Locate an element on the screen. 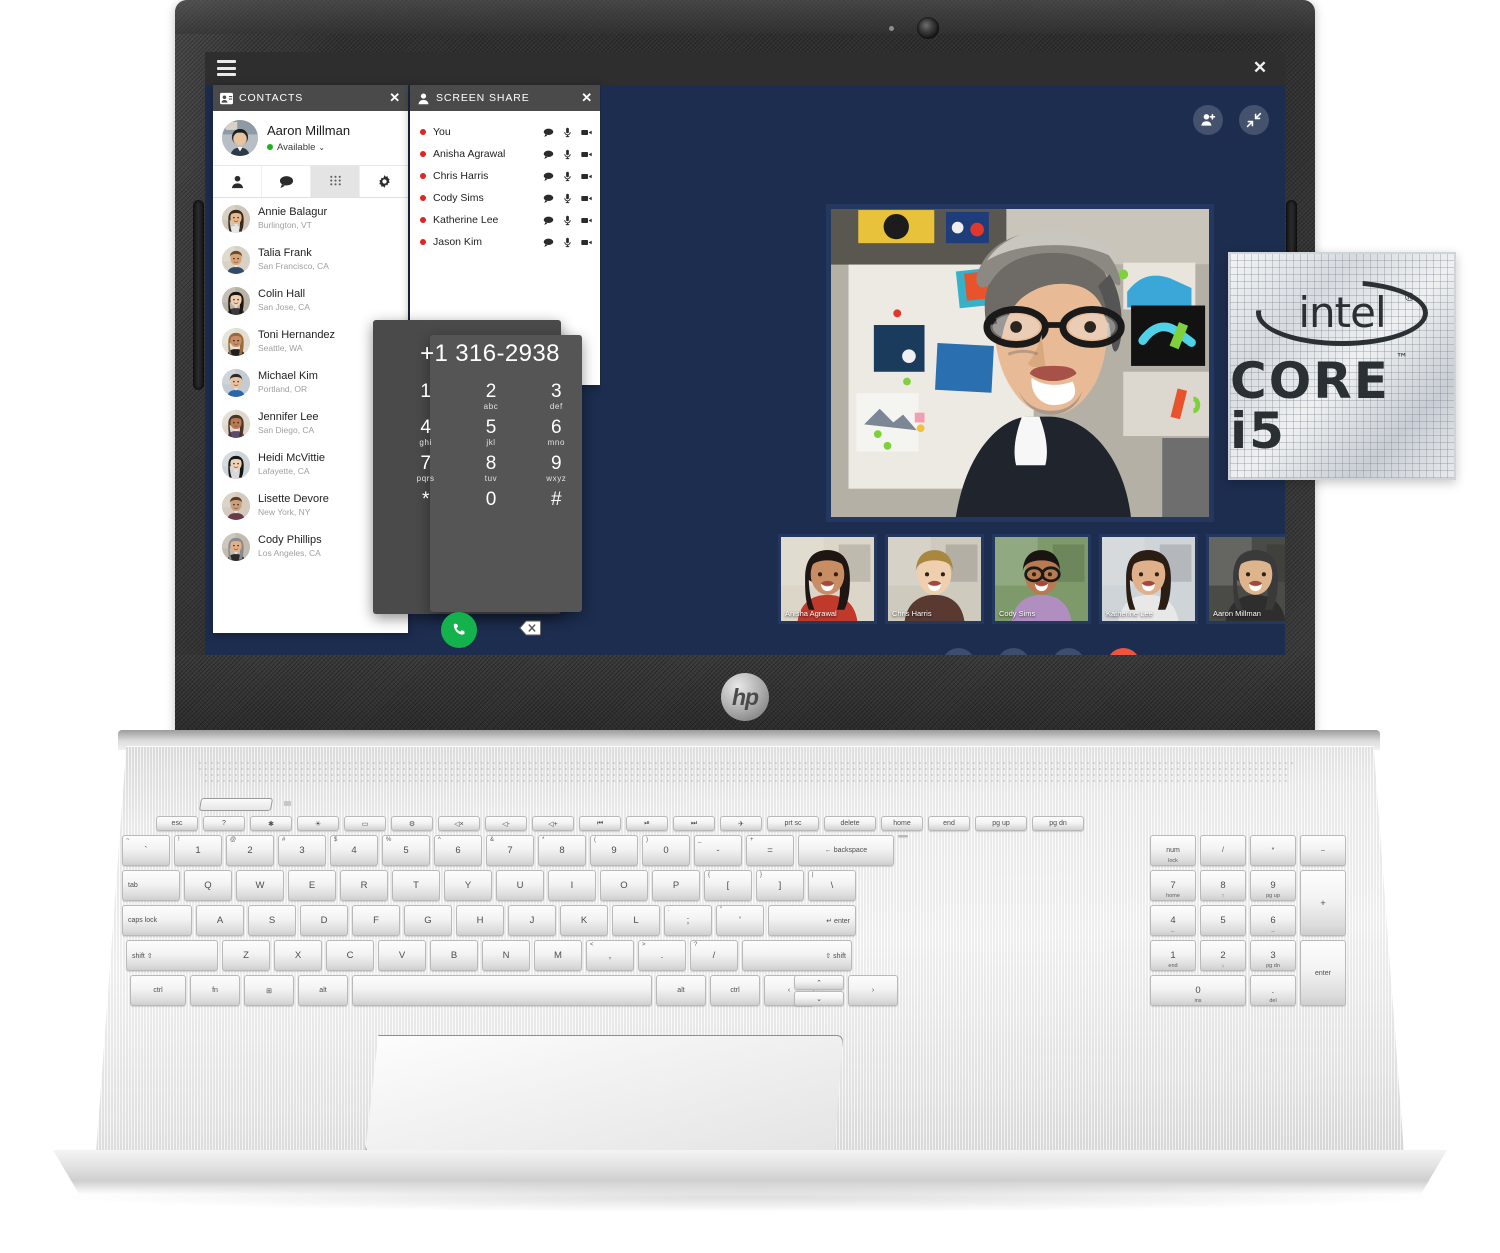 The image size is (1500, 1253). screen-share-participant-row: Katherine Lee is located at coordinates (506, 220).